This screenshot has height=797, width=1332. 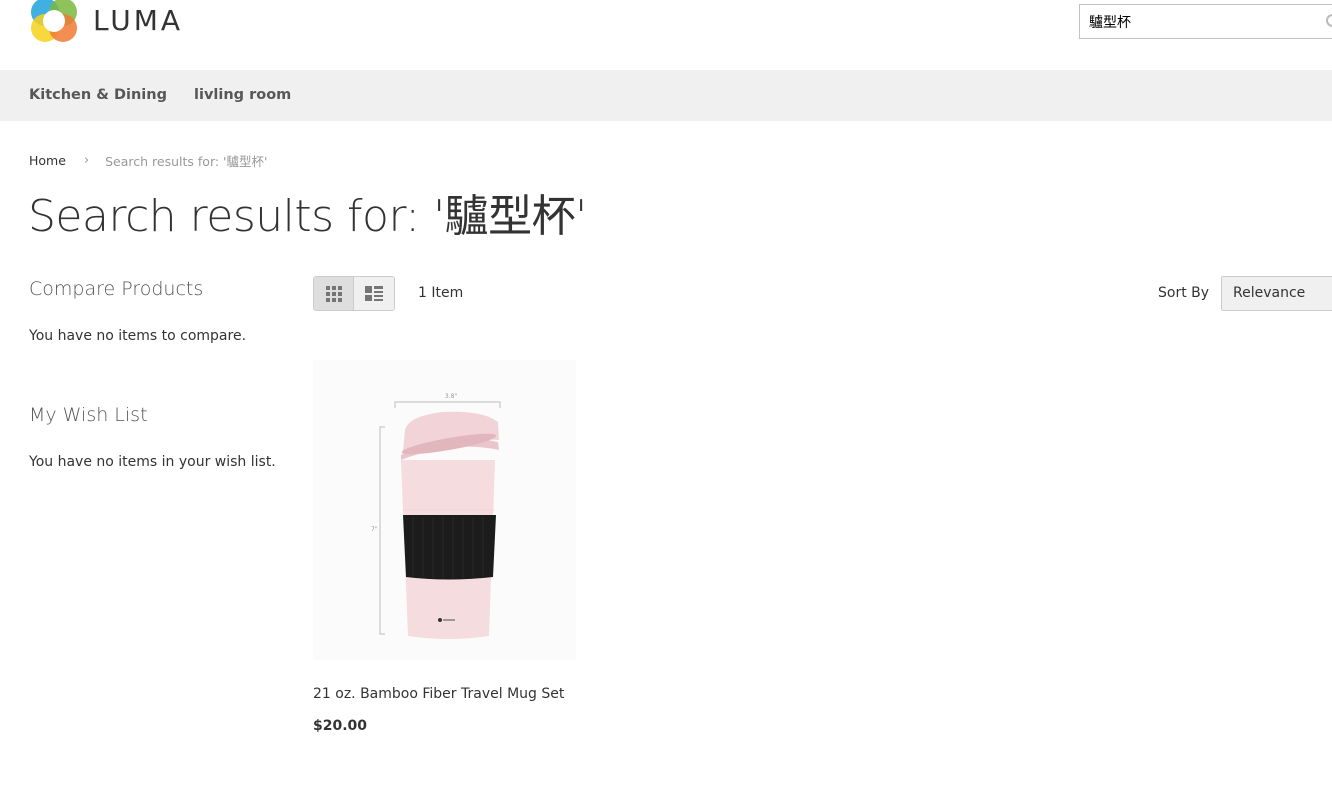 I want to click on travel-mug-image: 3.8" 7", so click(x=444, y=510).